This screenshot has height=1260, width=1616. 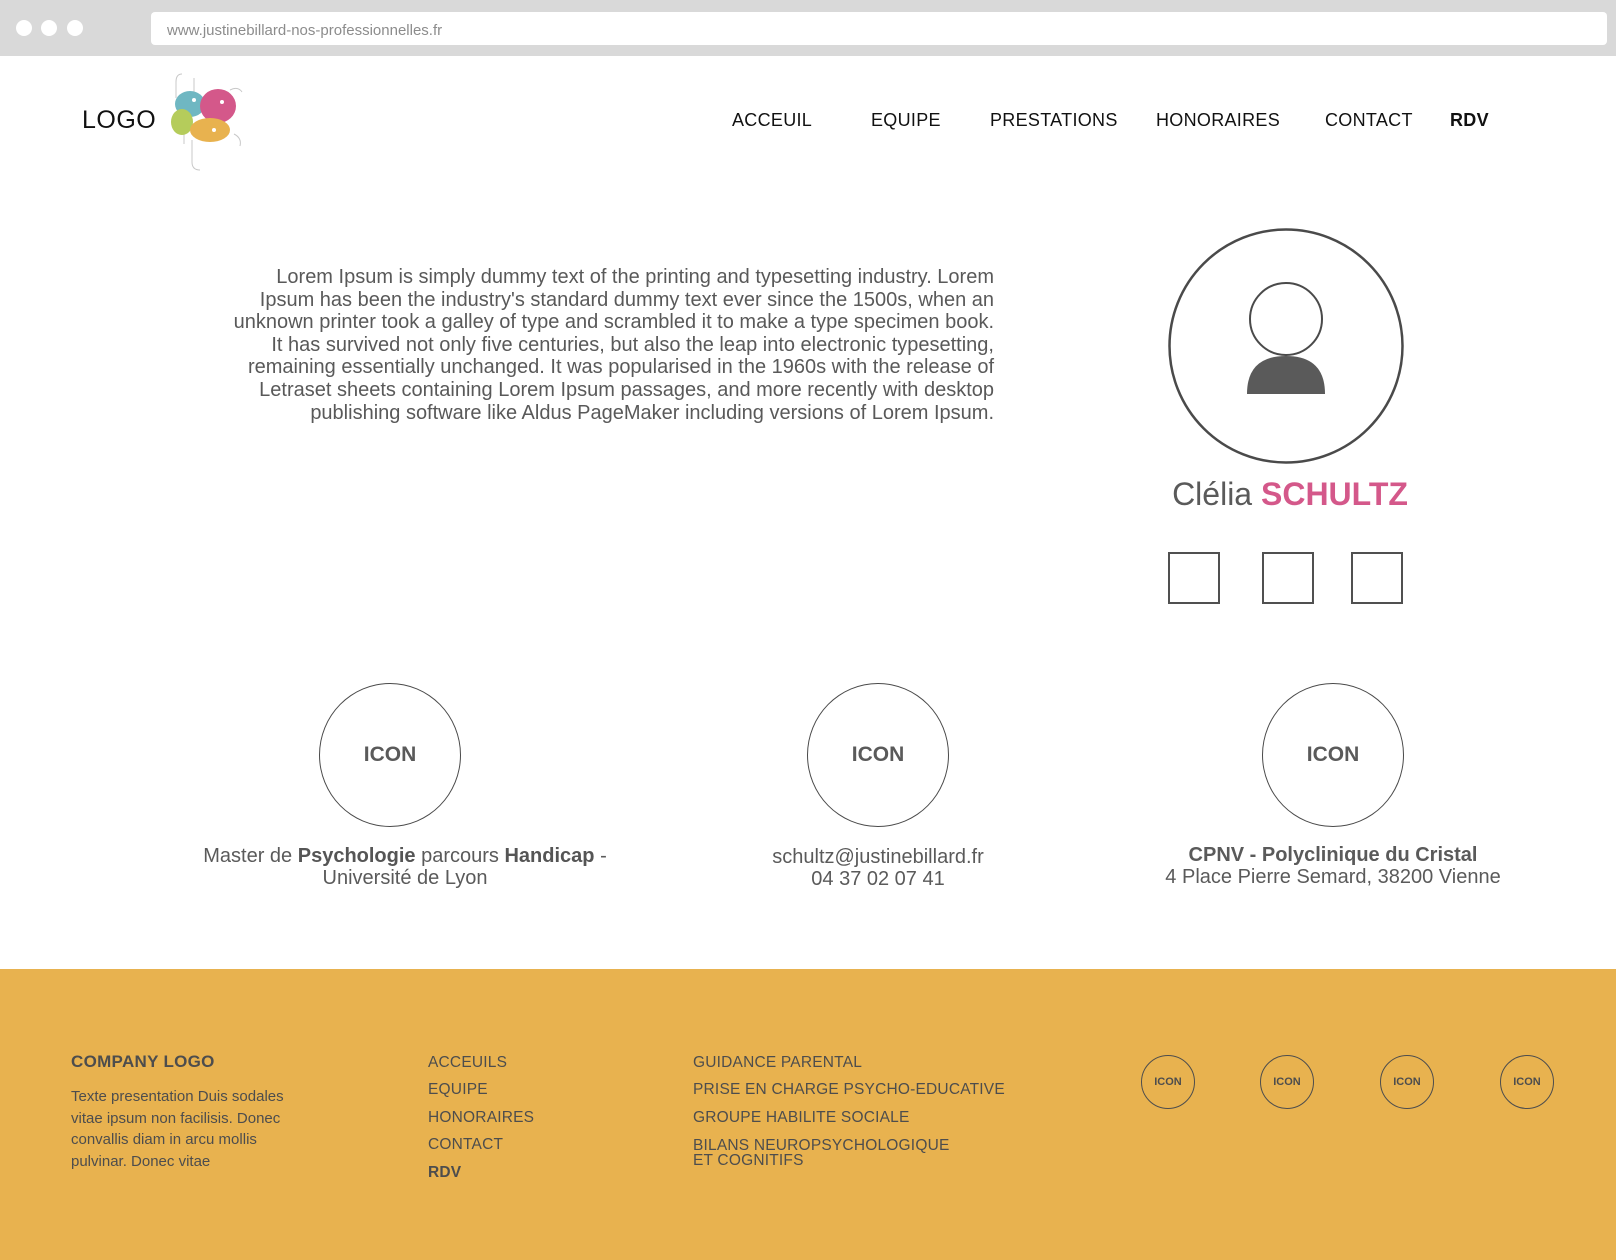 I want to click on location-name: CPNV - Polyclinique du Cristal, so click(x=1333, y=855).